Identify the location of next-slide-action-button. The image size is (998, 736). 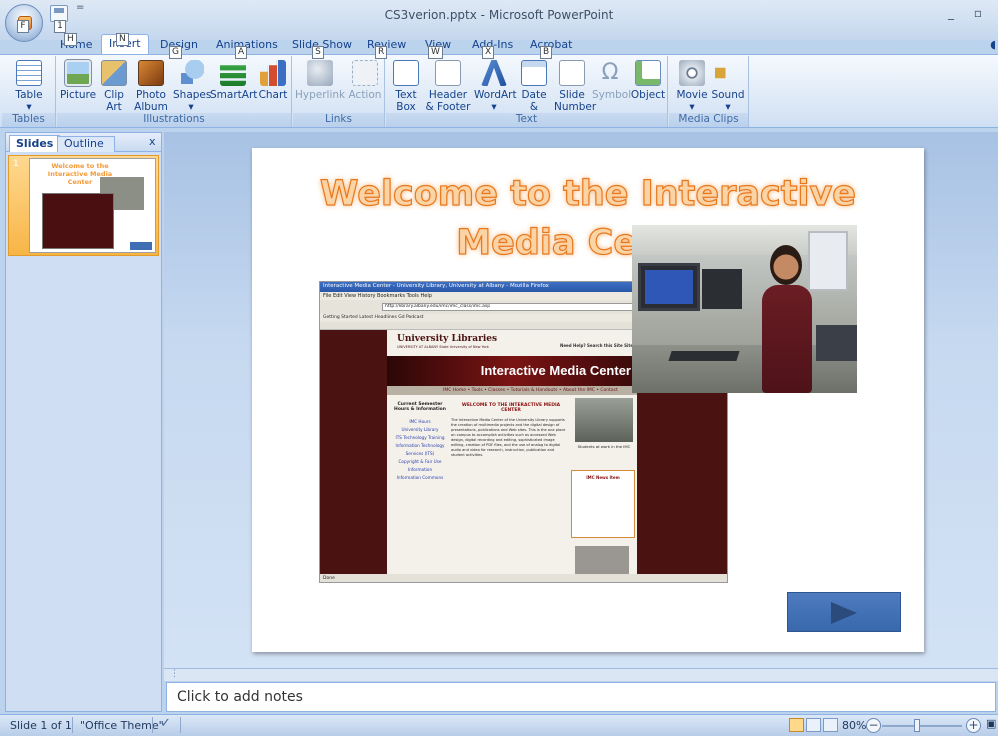
(844, 612).